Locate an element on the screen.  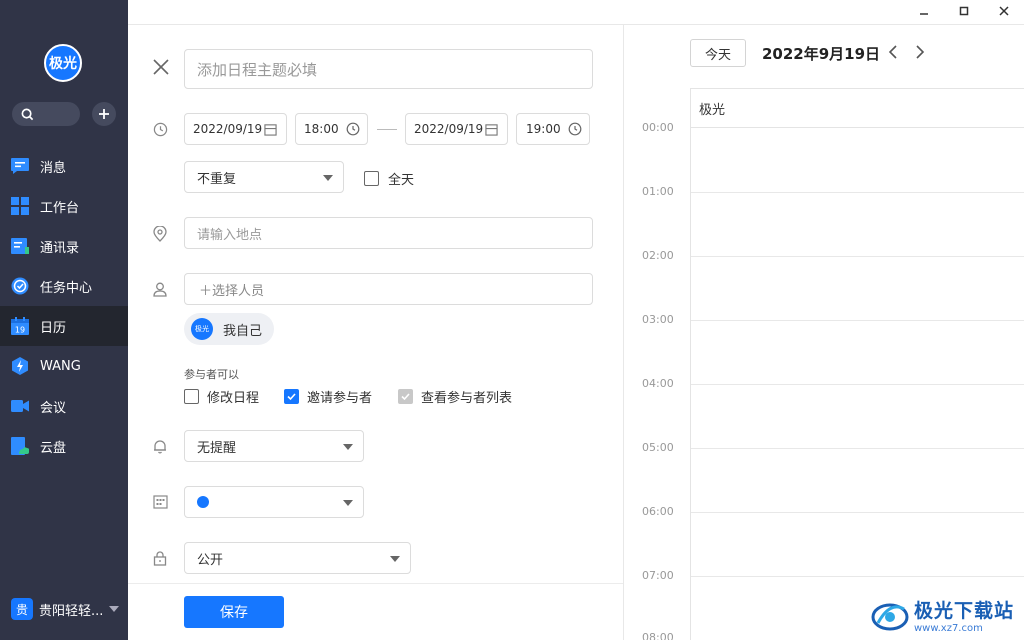
lock-icon is located at coordinates (160, 558).